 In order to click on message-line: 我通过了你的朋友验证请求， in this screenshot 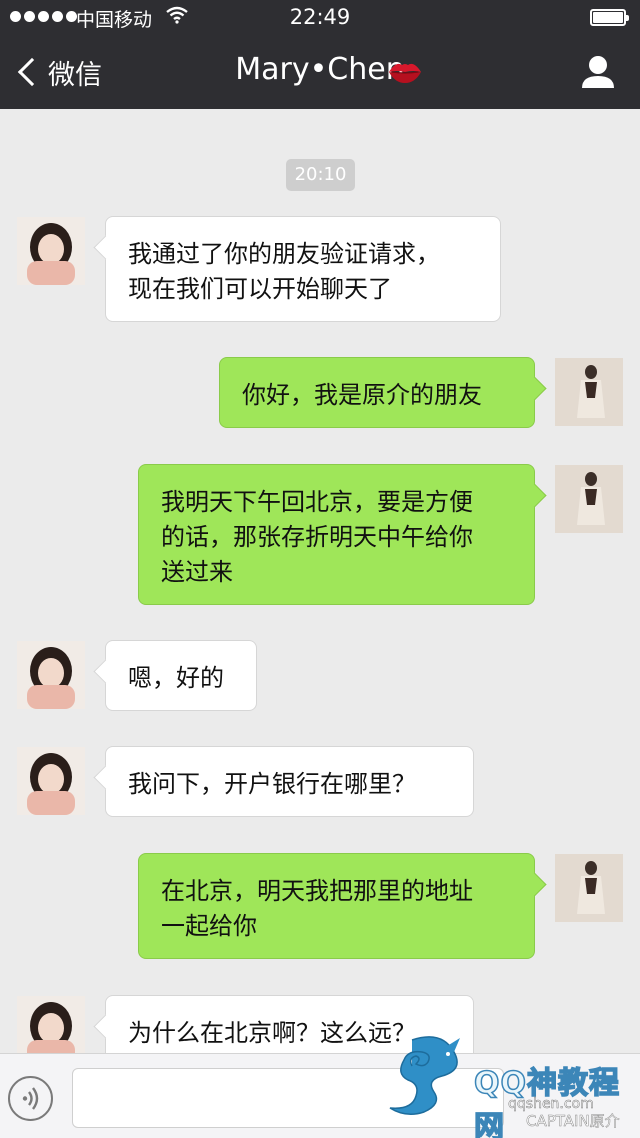, I will do `click(284, 254)`.